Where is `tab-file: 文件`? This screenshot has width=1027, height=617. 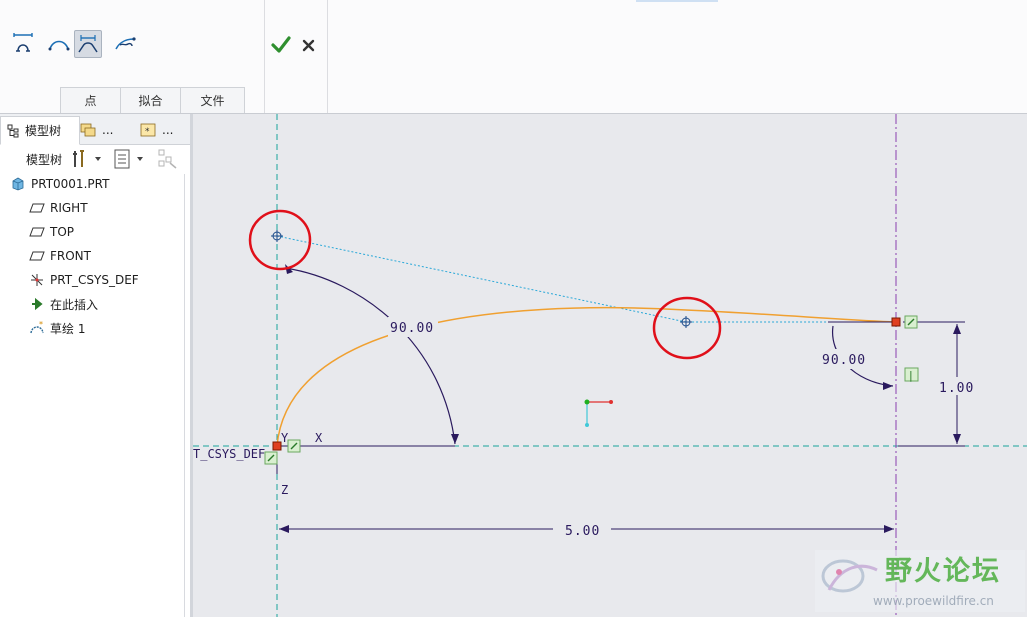
tab-file: 文件 is located at coordinates (212, 100).